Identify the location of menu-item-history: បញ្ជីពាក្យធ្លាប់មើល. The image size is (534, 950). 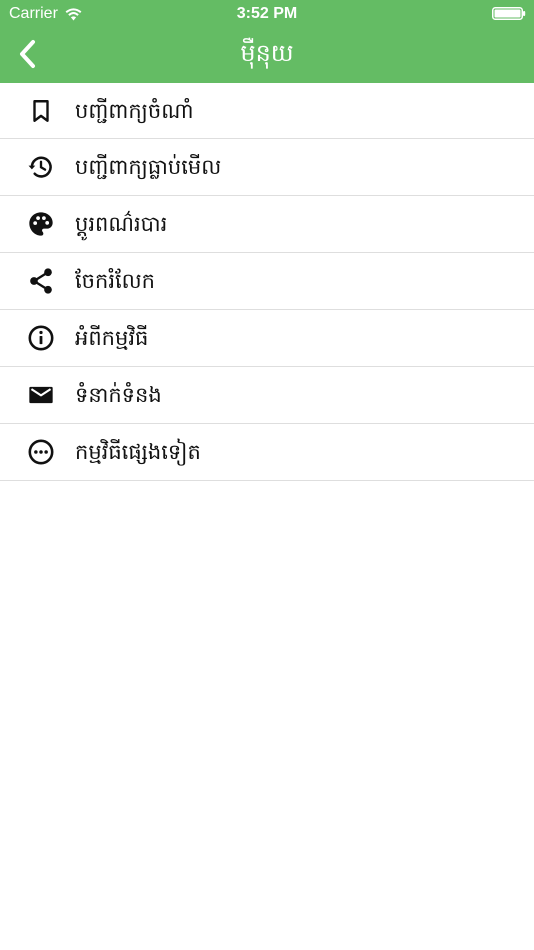
(267, 167).